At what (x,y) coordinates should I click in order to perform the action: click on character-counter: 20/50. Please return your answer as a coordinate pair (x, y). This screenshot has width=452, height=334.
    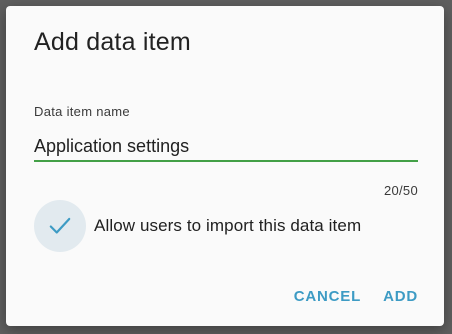
    Looking at the image, I should click on (400, 190).